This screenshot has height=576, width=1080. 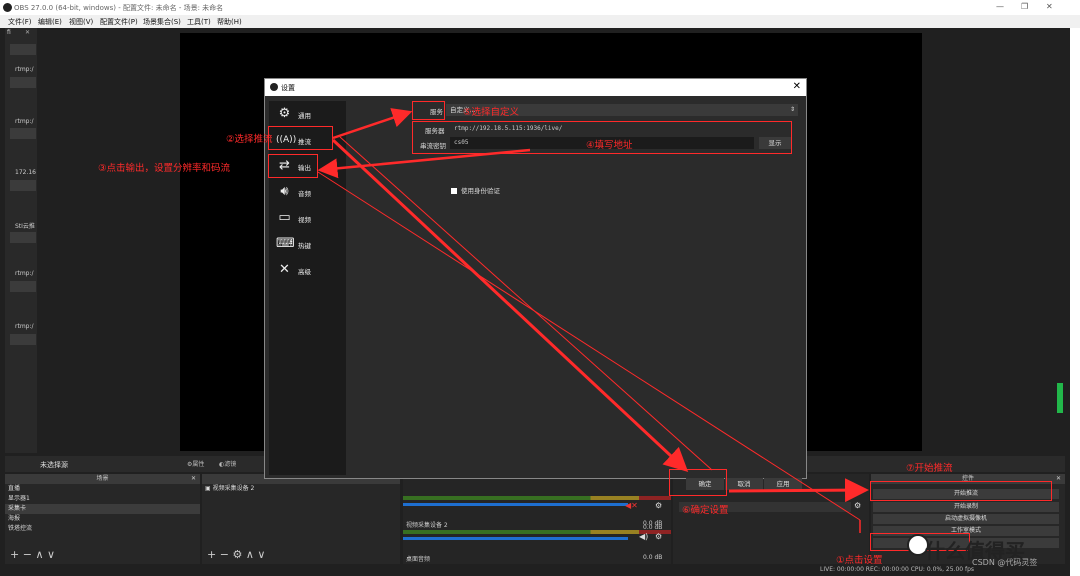 I want to click on annotation-6: ⑥确定设置, so click(x=705, y=510).